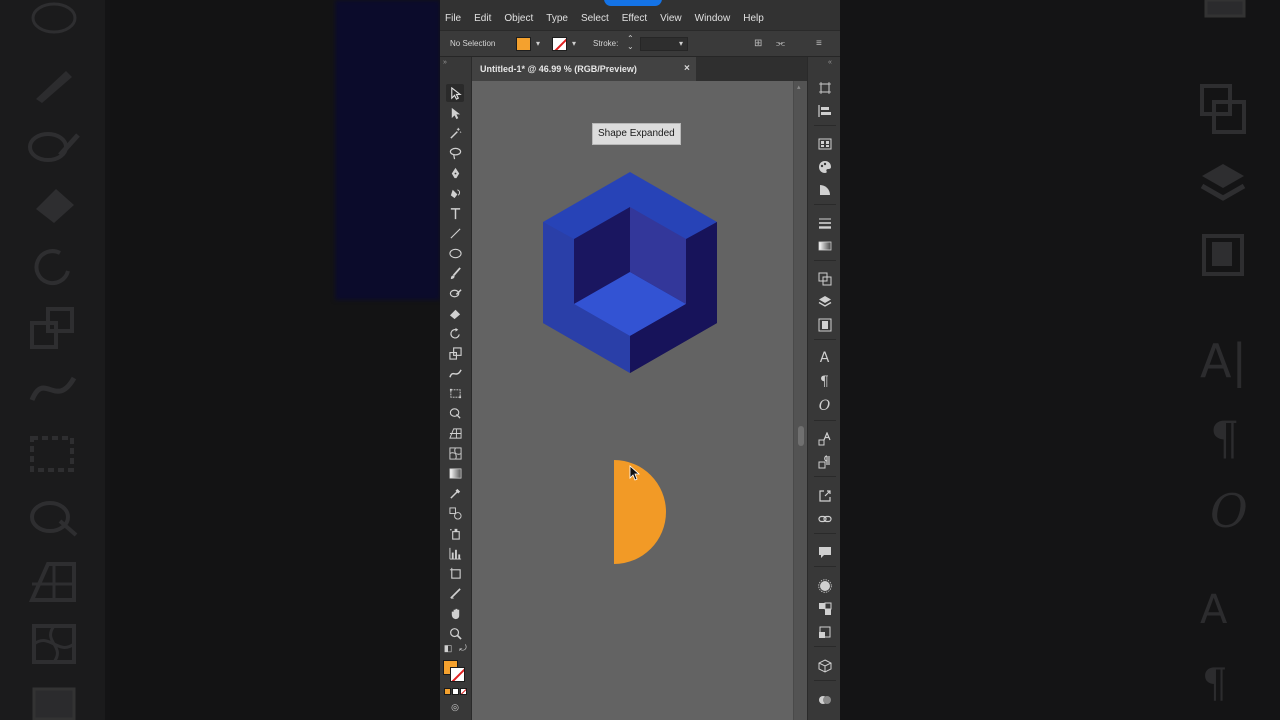 The height and width of the screenshot is (720, 1280). I want to click on status-tooltip: Shape Expanded, so click(636, 134).